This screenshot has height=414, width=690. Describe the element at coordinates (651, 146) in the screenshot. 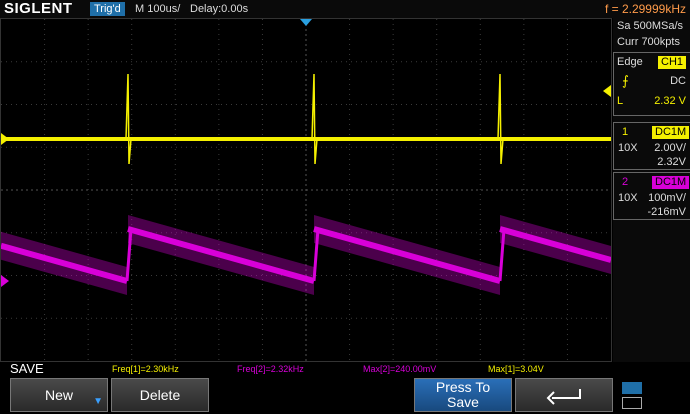

I see `channel1-info-box: 1 DC1M 10X 2.00V/ 2.32V` at that location.